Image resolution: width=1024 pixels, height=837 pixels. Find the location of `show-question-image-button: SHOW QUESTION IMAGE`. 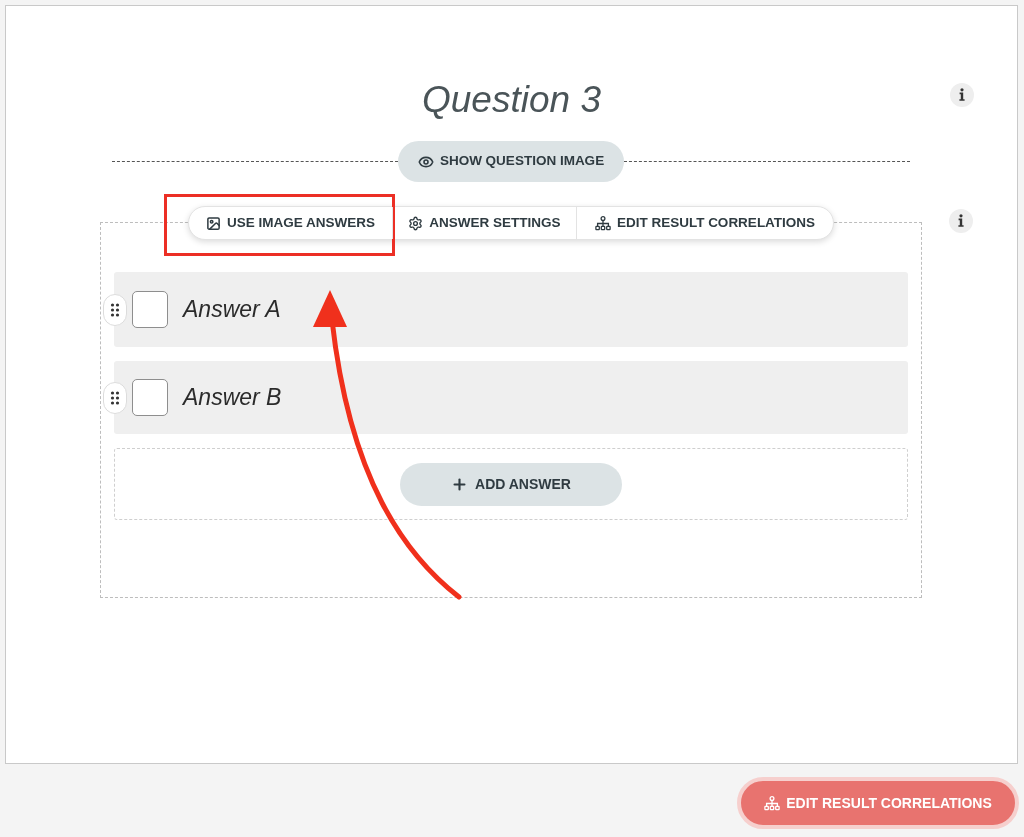

show-question-image-button: SHOW QUESTION IMAGE is located at coordinates (511, 161).